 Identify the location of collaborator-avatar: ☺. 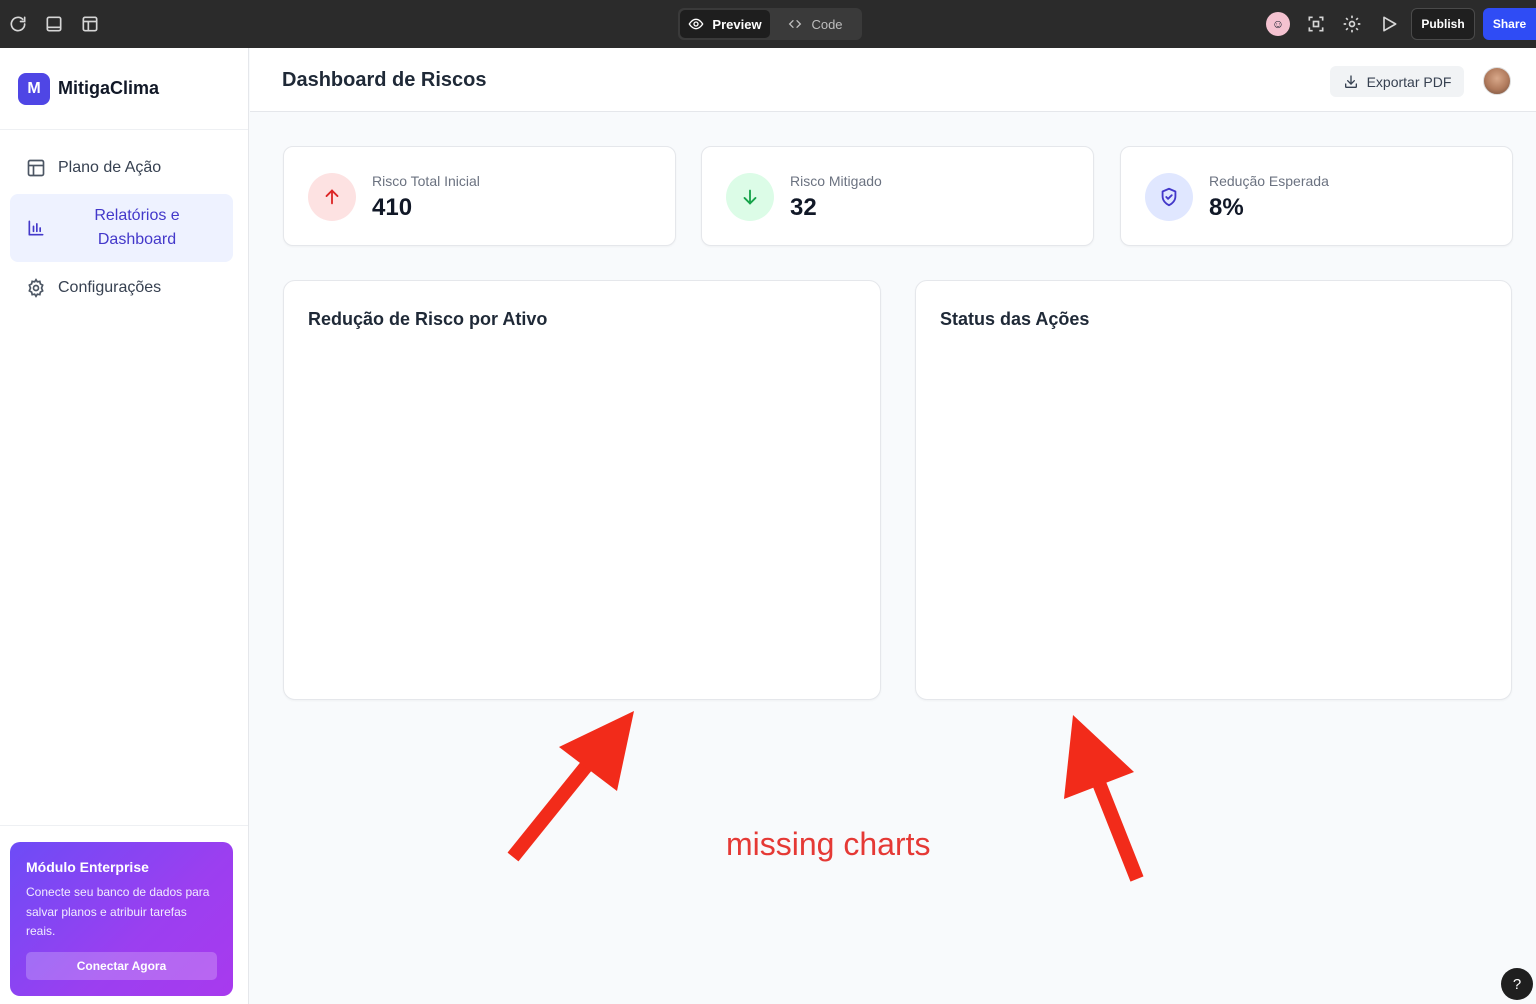
(1278, 24).